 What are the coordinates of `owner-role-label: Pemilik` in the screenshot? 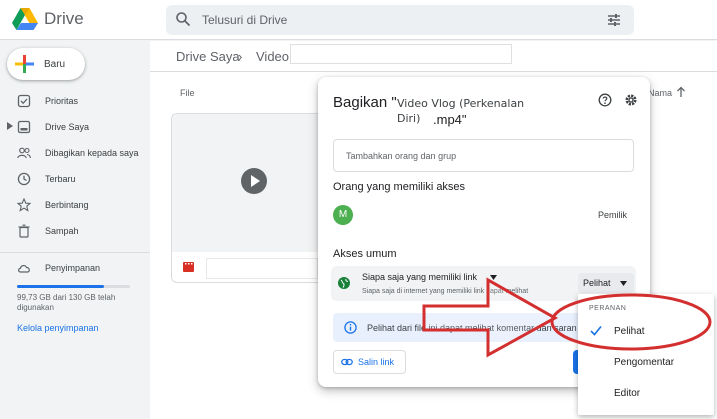 It's located at (613, 215).